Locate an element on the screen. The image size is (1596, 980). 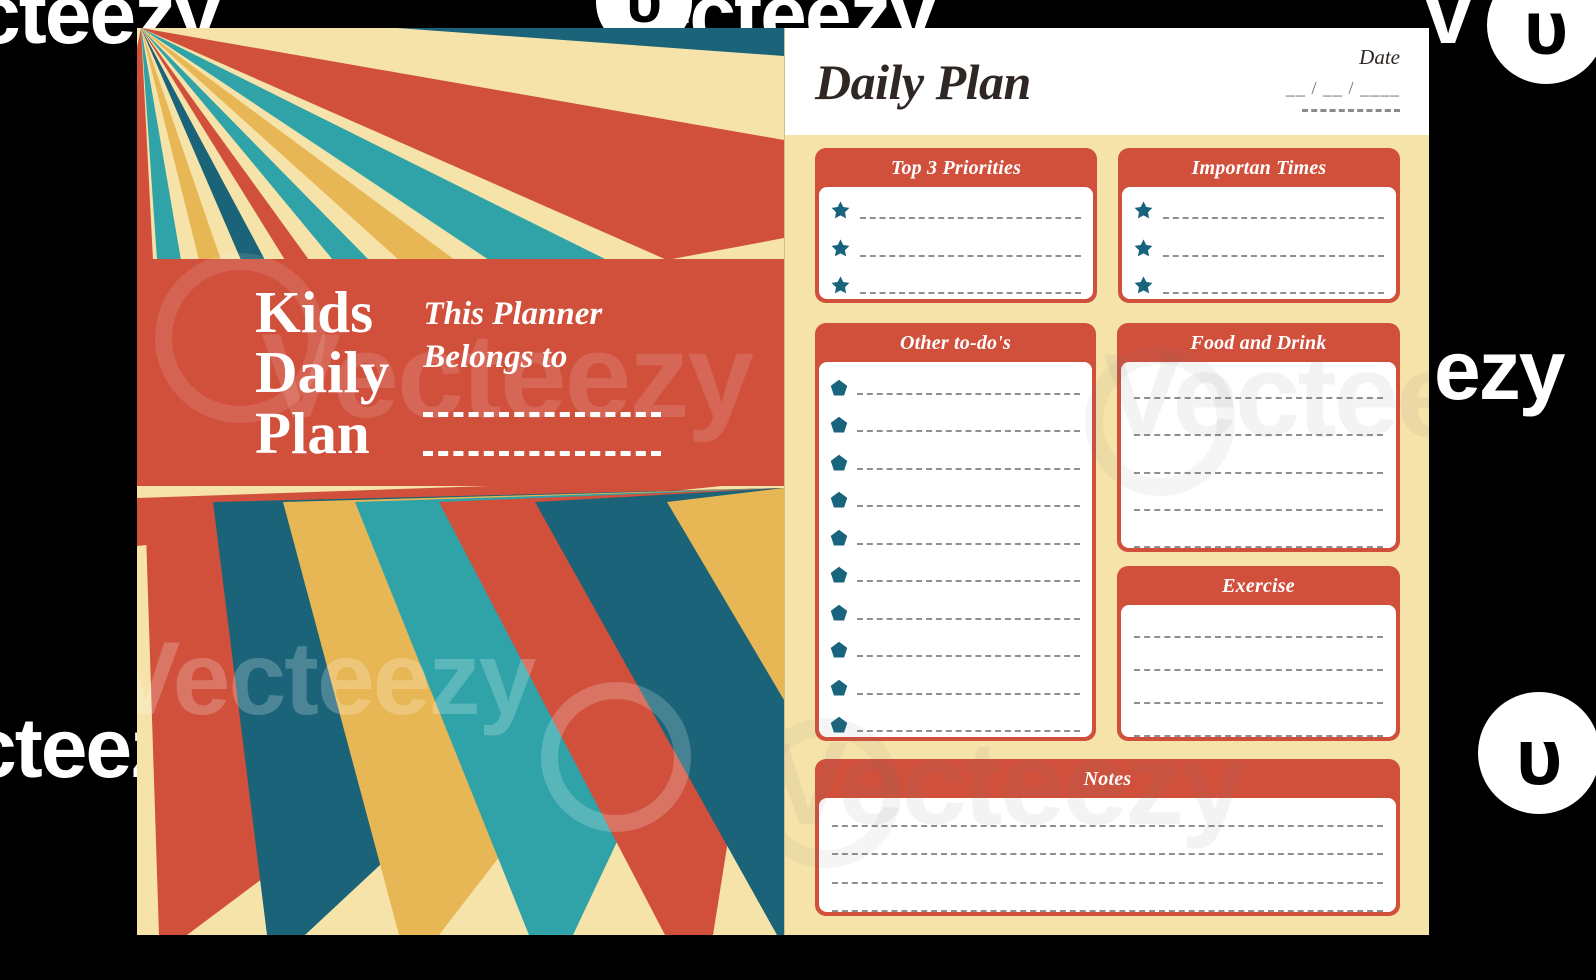
plan-row-notes: Notes is located at coordinates (1107, 837).